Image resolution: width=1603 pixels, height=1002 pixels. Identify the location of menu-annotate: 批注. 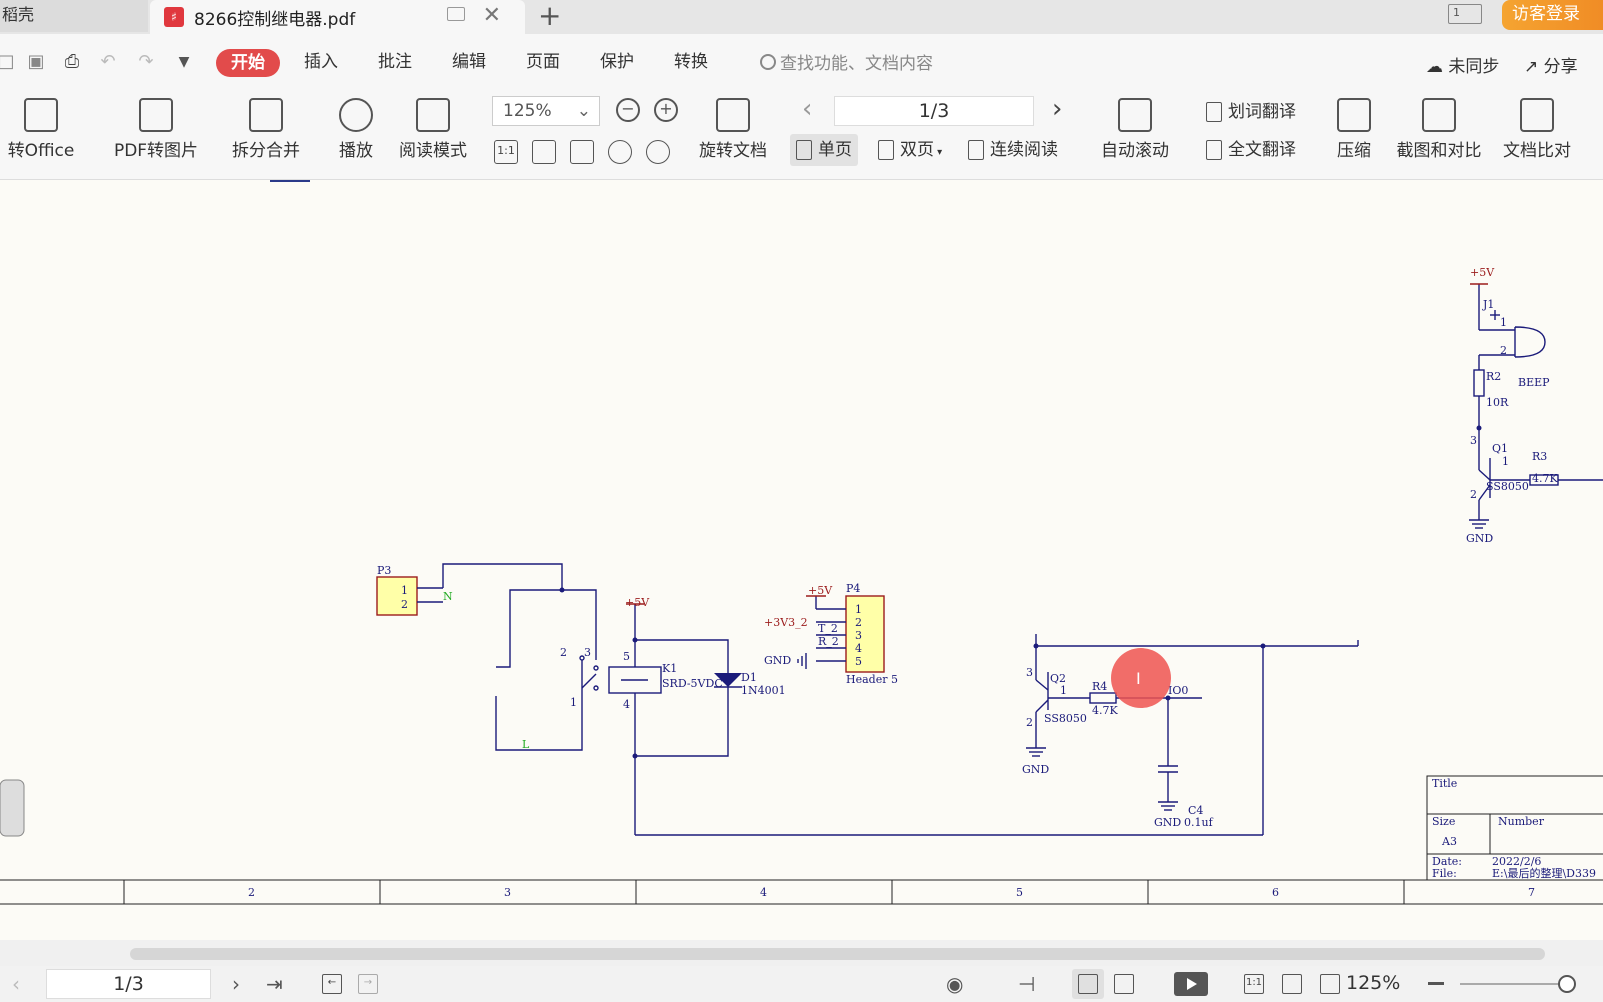
(395, 62).